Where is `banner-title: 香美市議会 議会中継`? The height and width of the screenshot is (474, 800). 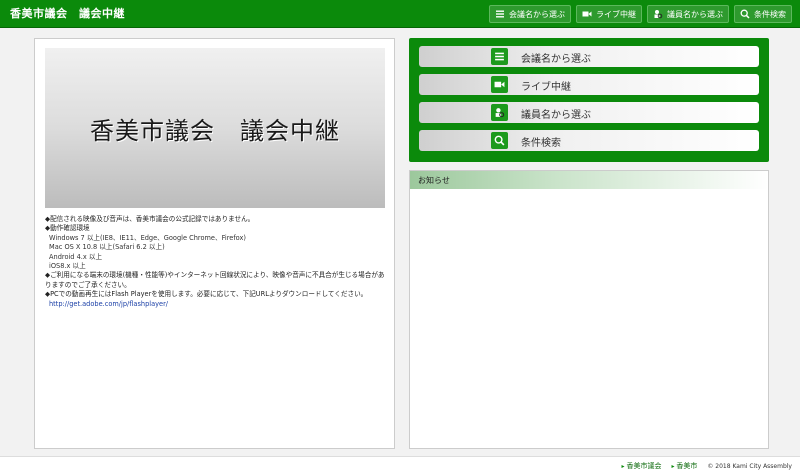 banner-title: 香美市議会 議会中継 is located at coordinates (215, 130).